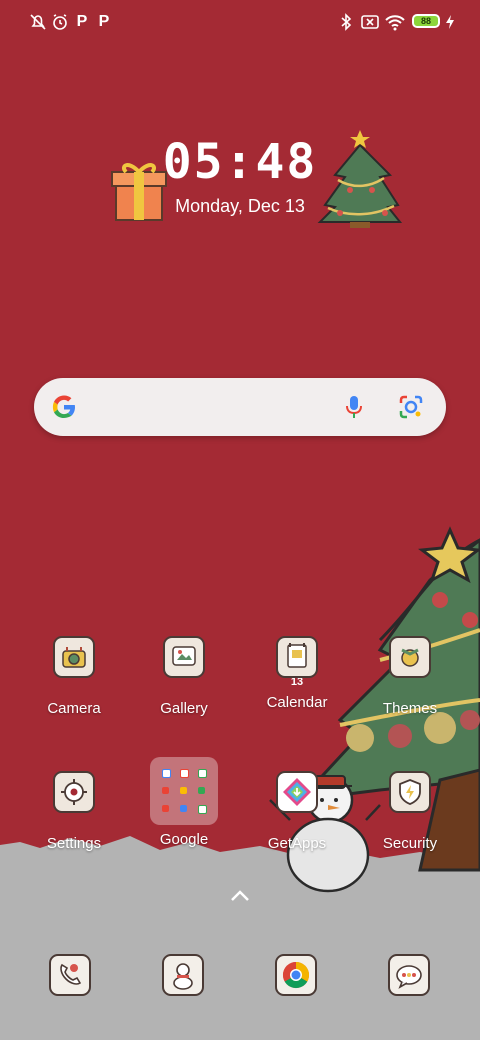 This screenshot has height=1040, width=480. Describe the element at coordinates (354, 409) in the screenshot. I see `microphone-icon` at that location.